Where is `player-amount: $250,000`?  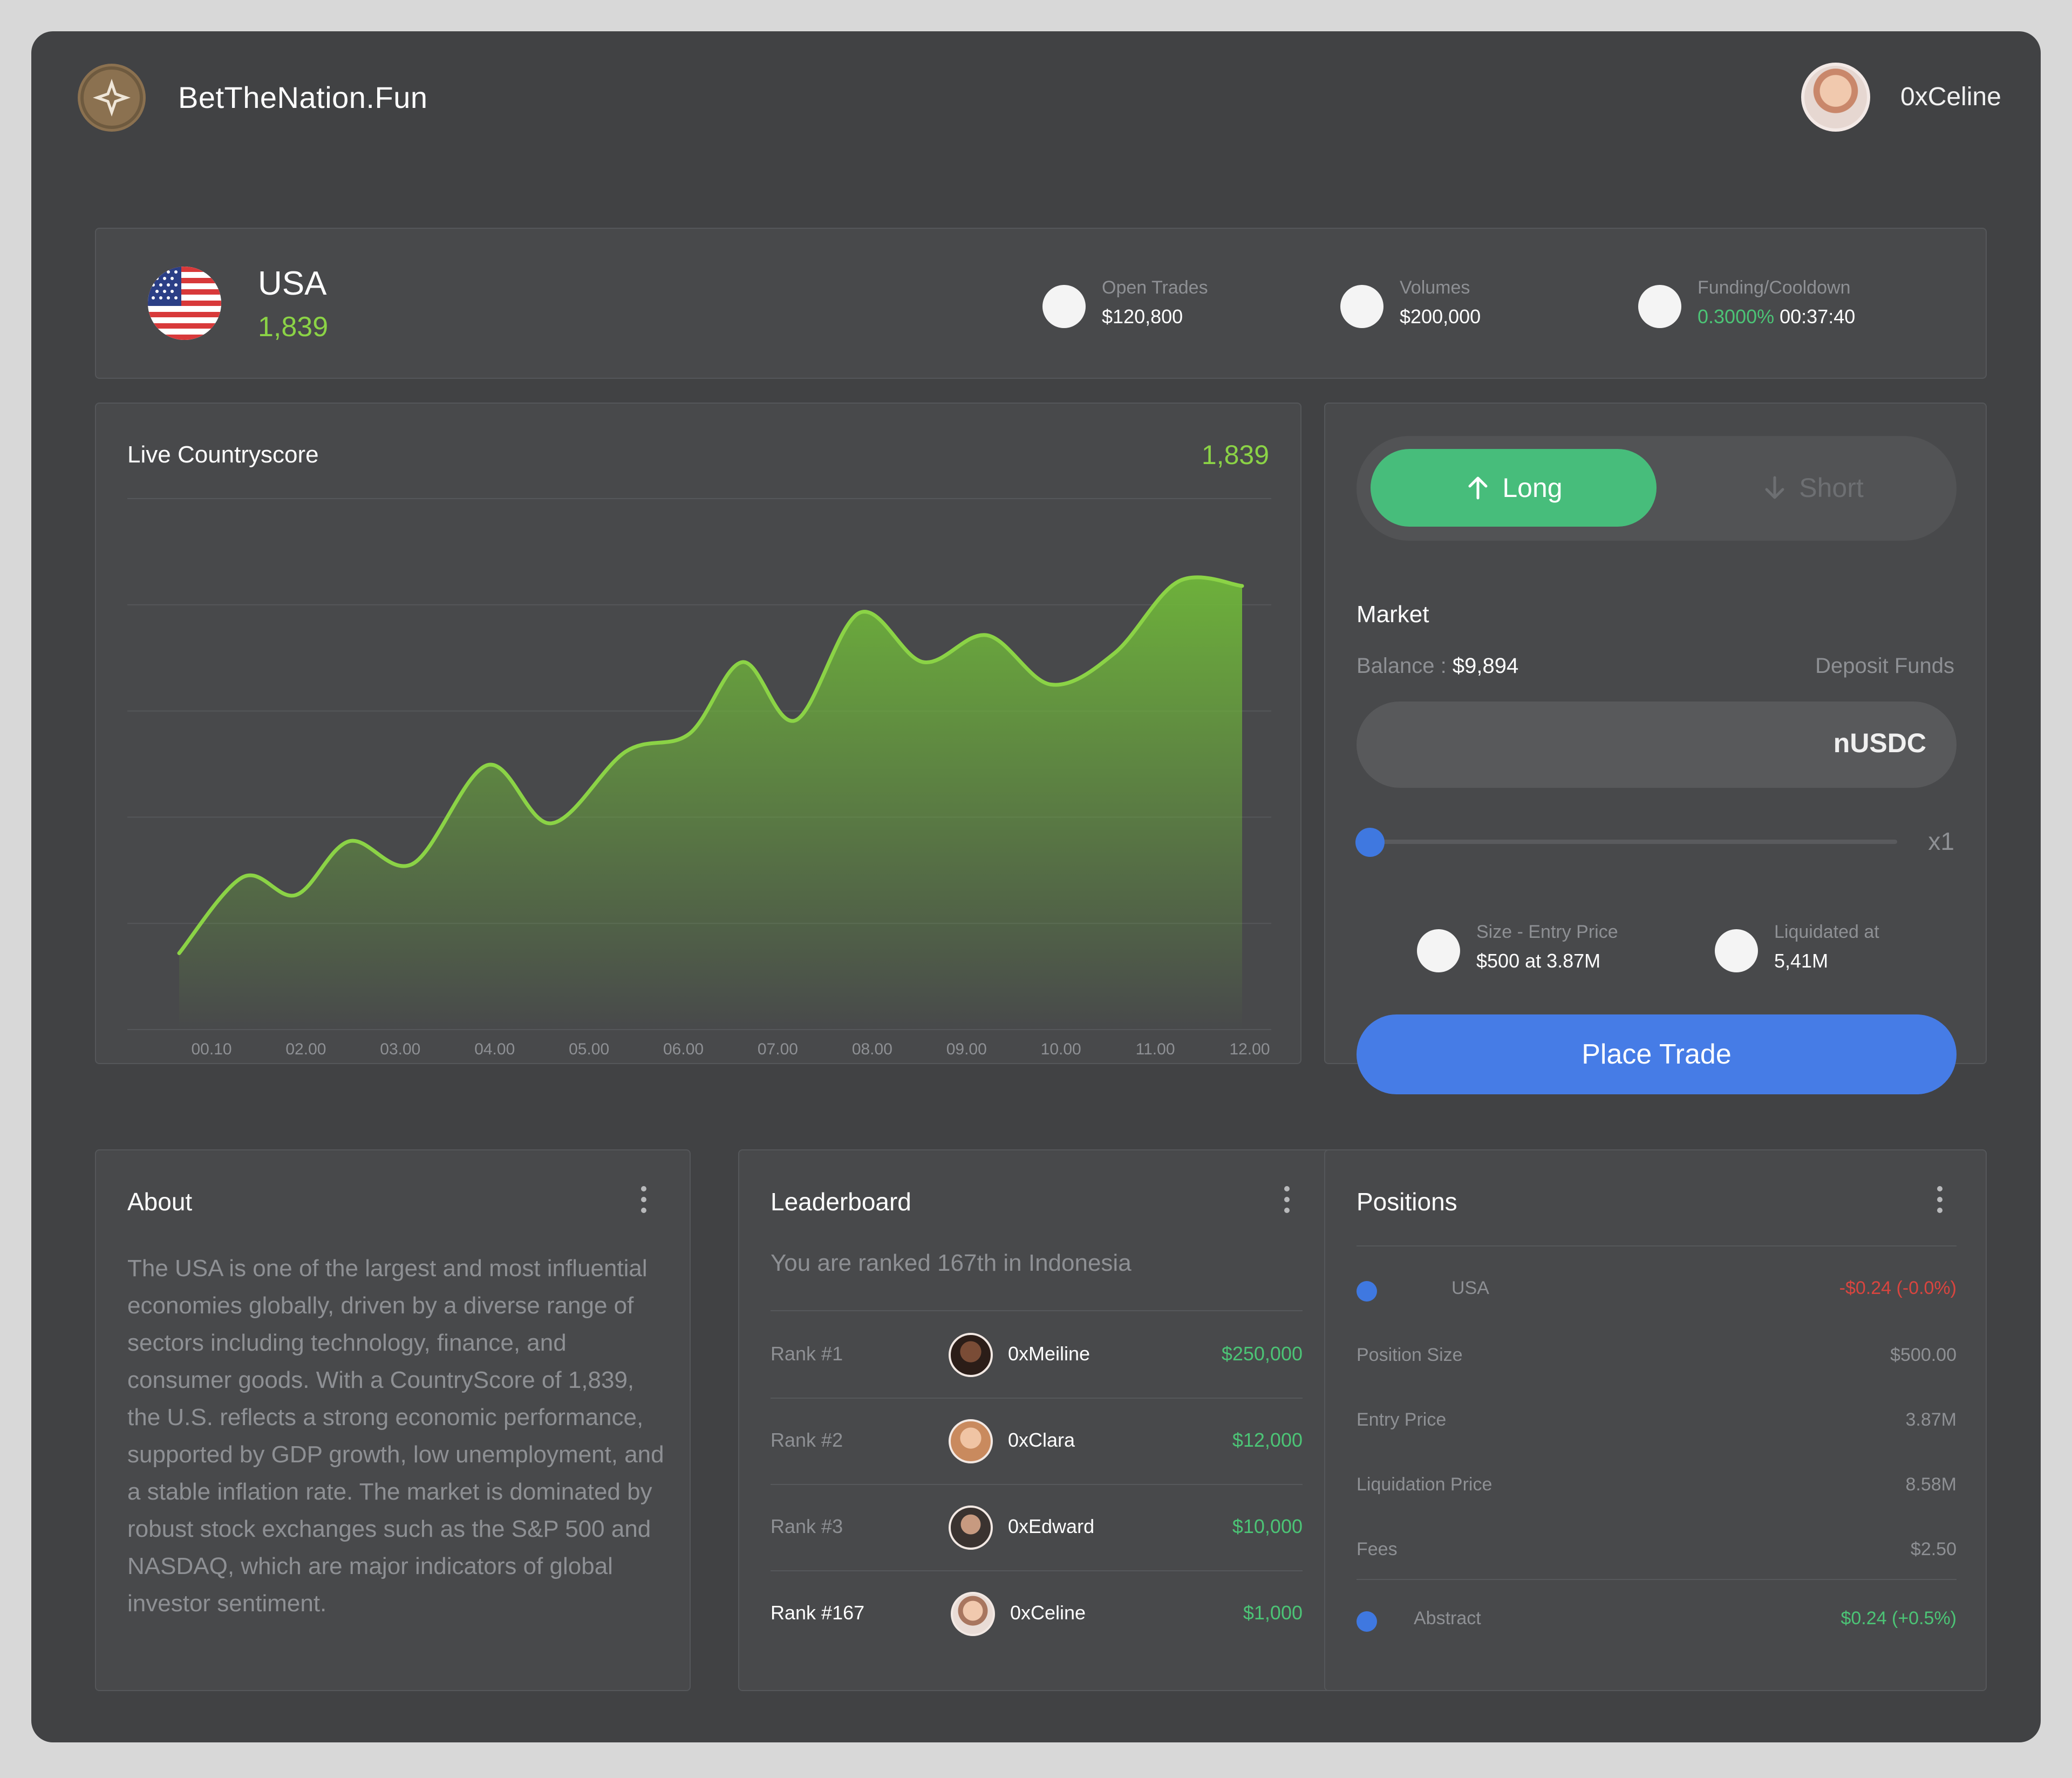
player-amount: $250,000 is located at coordinates (1262, 1354).